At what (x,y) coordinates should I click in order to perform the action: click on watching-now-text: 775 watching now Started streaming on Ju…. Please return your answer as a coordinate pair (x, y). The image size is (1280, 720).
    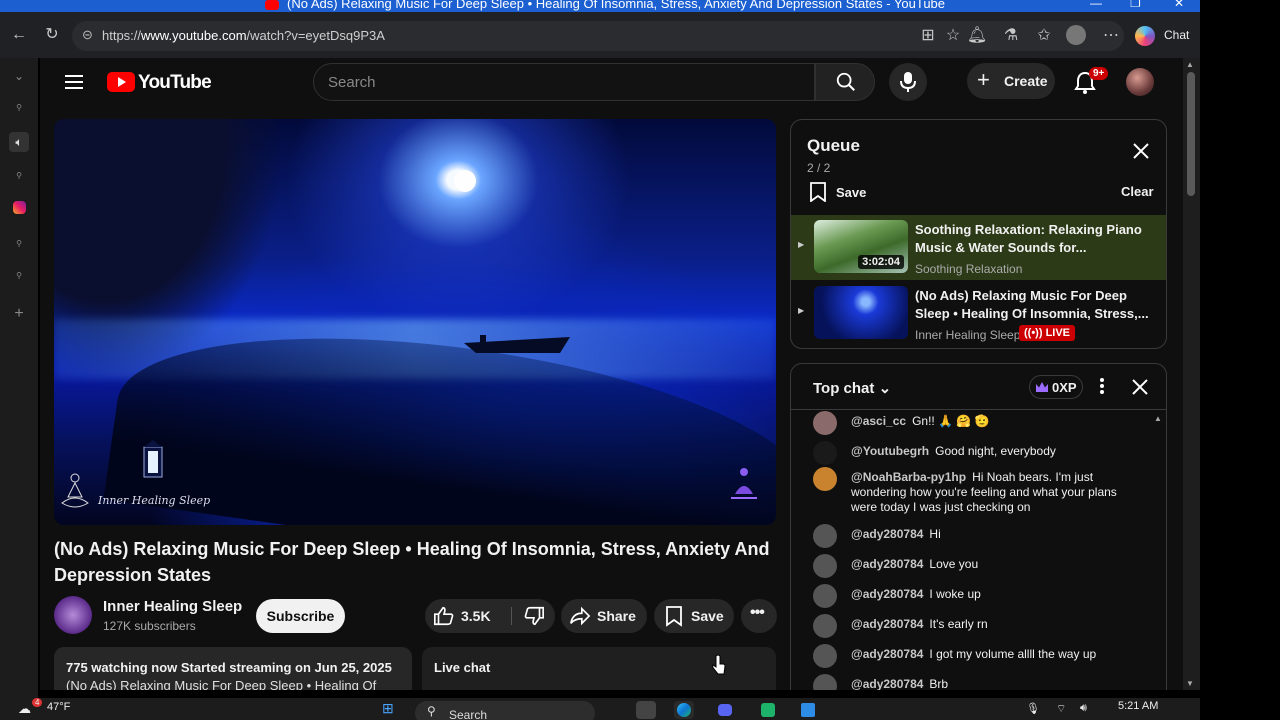
    Looking at the image, I should click on (229, 667).